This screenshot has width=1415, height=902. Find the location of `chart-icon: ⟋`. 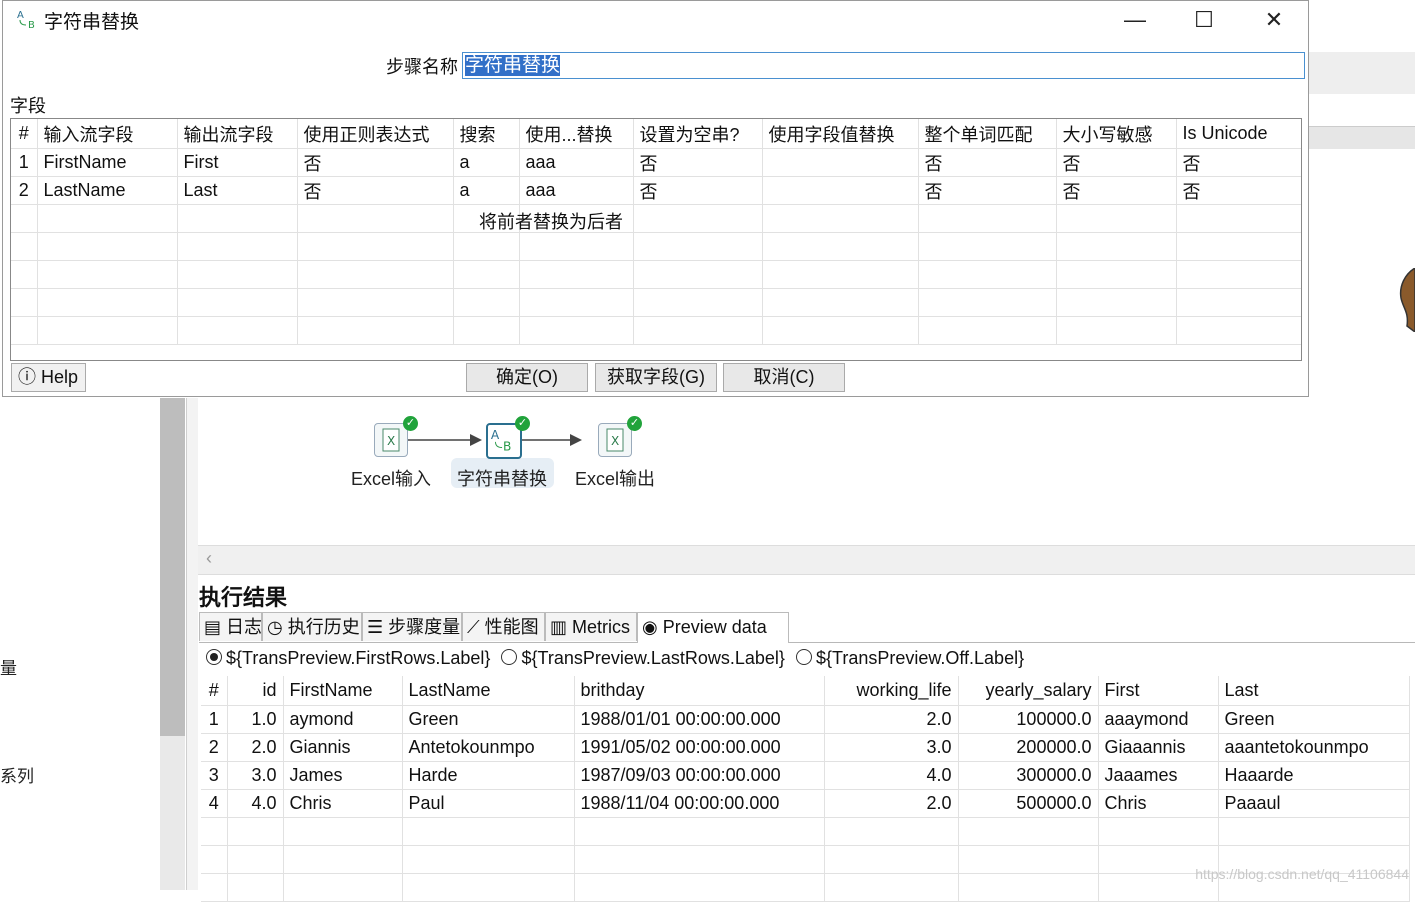

chart-icon: ⟋ is located at coordinates (473, 627).